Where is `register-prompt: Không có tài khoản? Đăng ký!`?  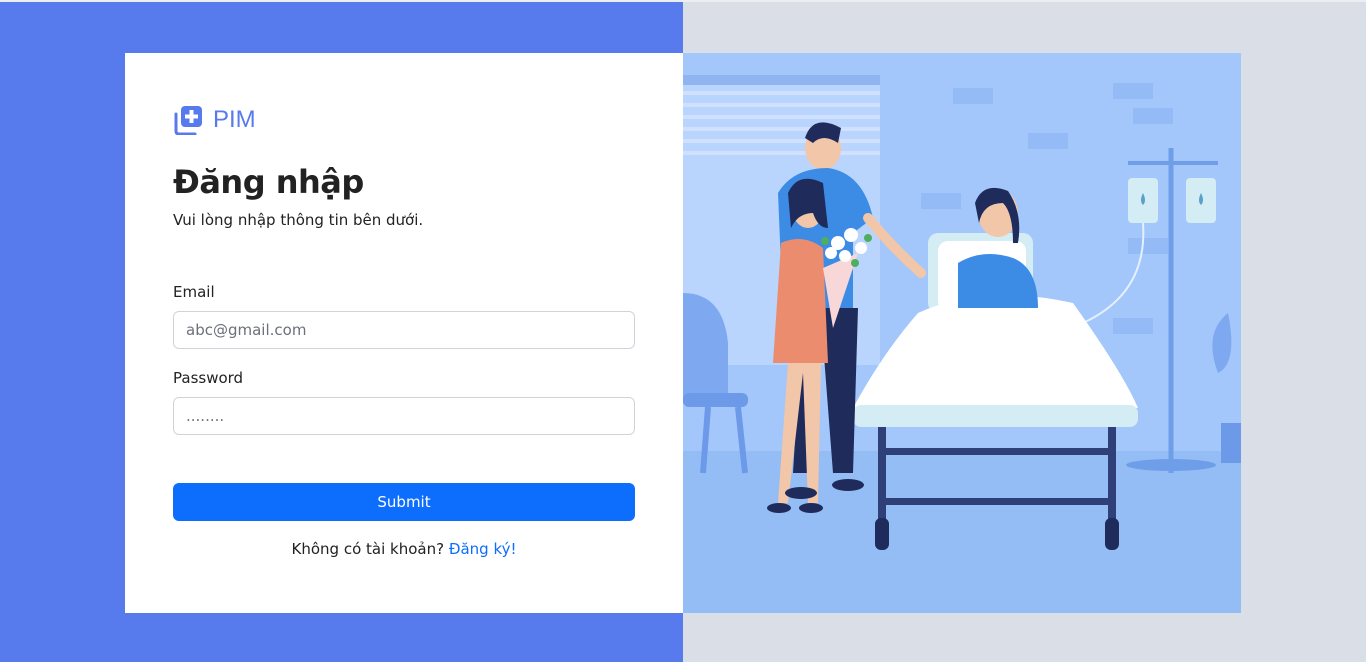 register-prompt: Không có tài khoản? Đăng ký! is located at coordinates (404, 549).